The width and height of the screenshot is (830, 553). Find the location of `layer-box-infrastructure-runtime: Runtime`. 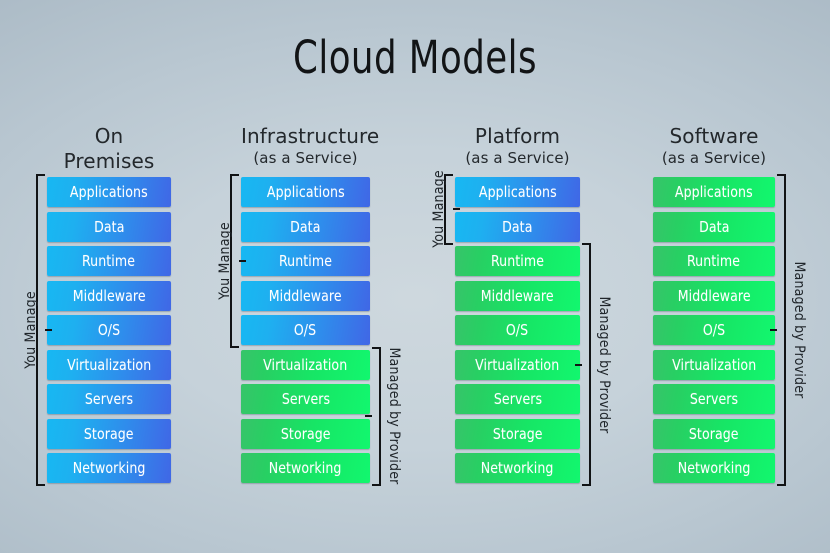

layer-box-infrastructure-runtime: Runtime is located at coordinates (305, 261).